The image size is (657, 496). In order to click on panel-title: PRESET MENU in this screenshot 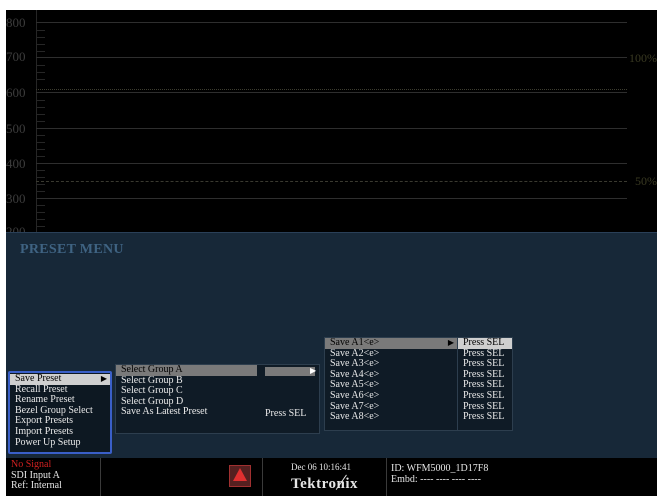, I will do `click(72, 249)`.